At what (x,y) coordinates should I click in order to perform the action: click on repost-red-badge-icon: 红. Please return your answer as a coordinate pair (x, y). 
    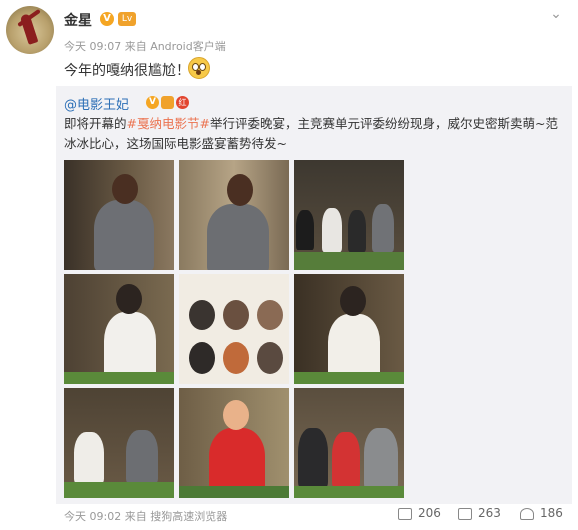
    Looking at the image, I should click on (182, 102).